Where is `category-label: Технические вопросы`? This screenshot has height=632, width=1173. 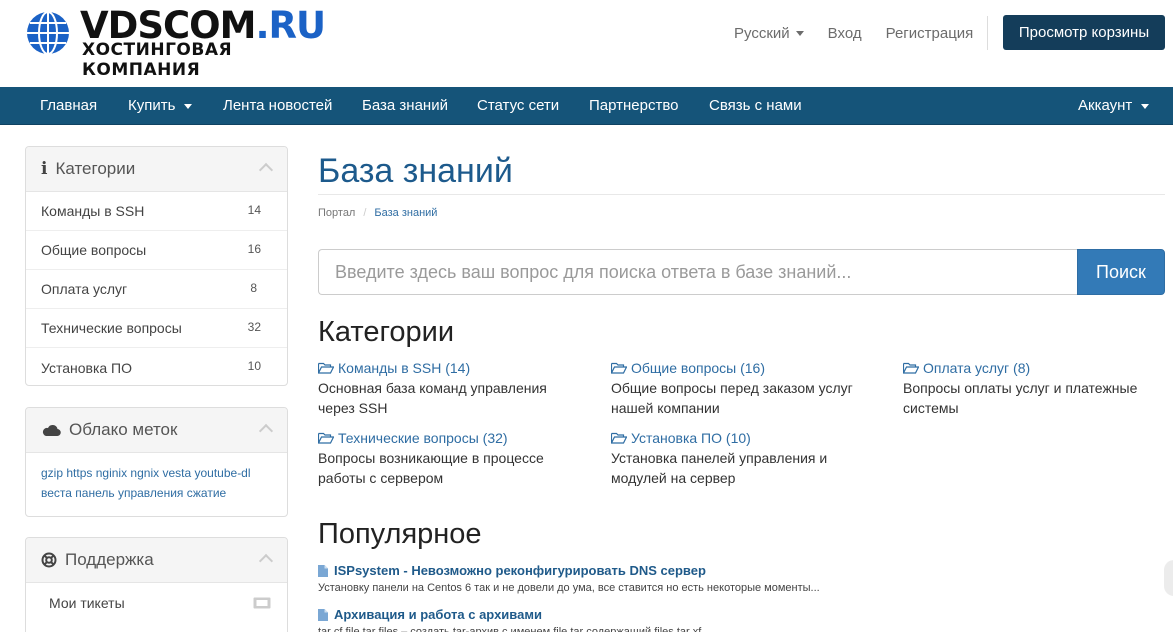
category-label: Технические вопросы is located at coordinates (111, 328).